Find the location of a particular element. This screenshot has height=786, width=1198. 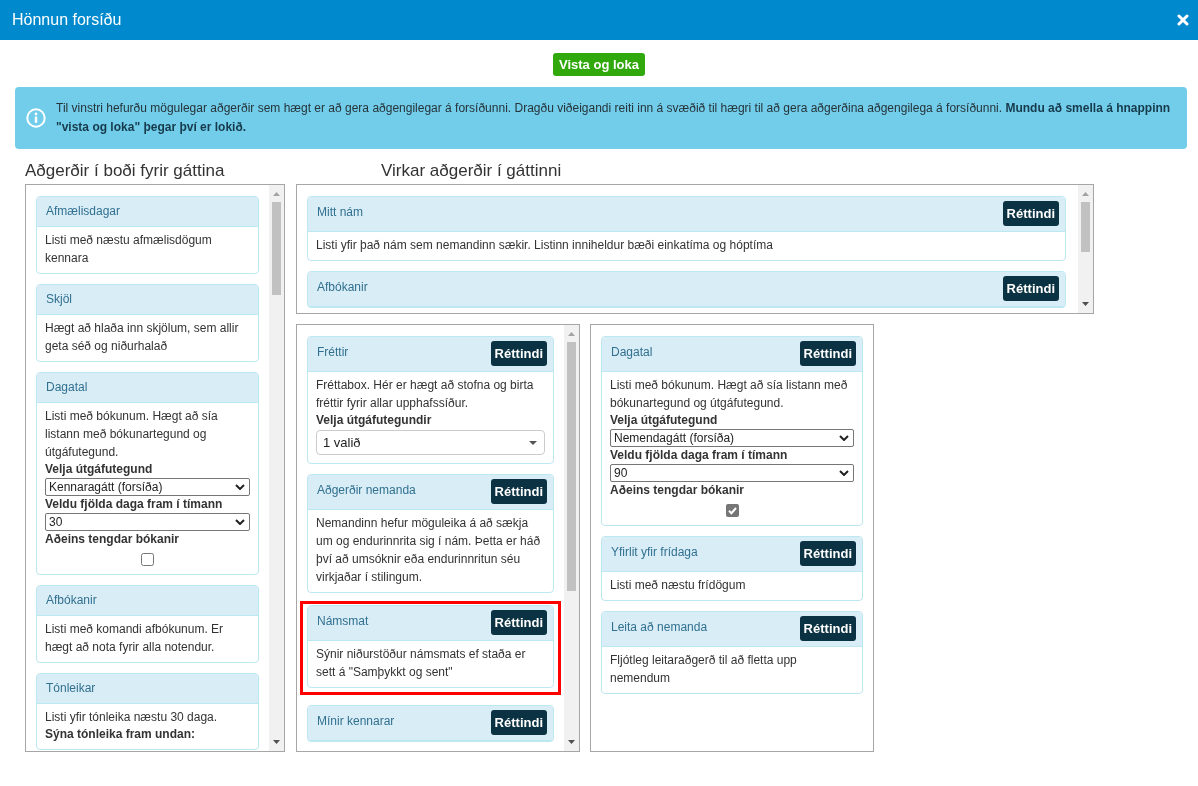

select-field: Nemendagátt (forsíða) is located at coordinates (732, 438).